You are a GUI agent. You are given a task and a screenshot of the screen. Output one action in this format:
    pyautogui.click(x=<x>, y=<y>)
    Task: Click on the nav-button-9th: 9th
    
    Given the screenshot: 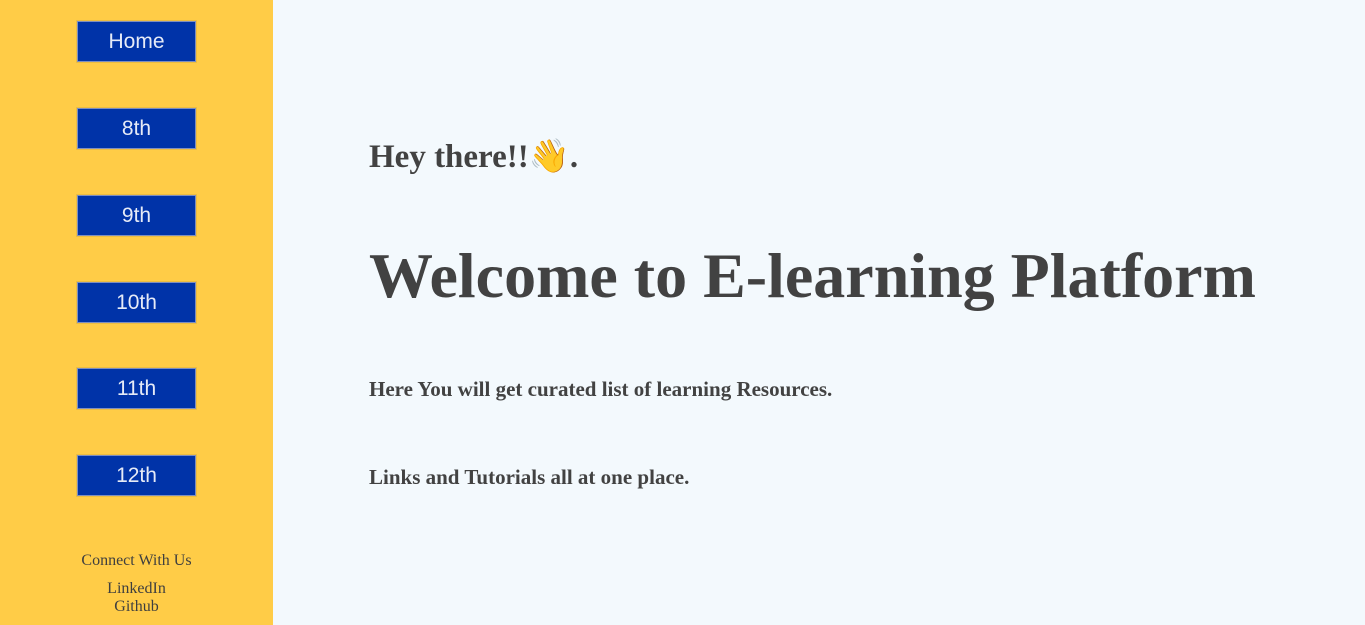 What is the action you would take?
    pyautogui.click(x=136, y=215)
    